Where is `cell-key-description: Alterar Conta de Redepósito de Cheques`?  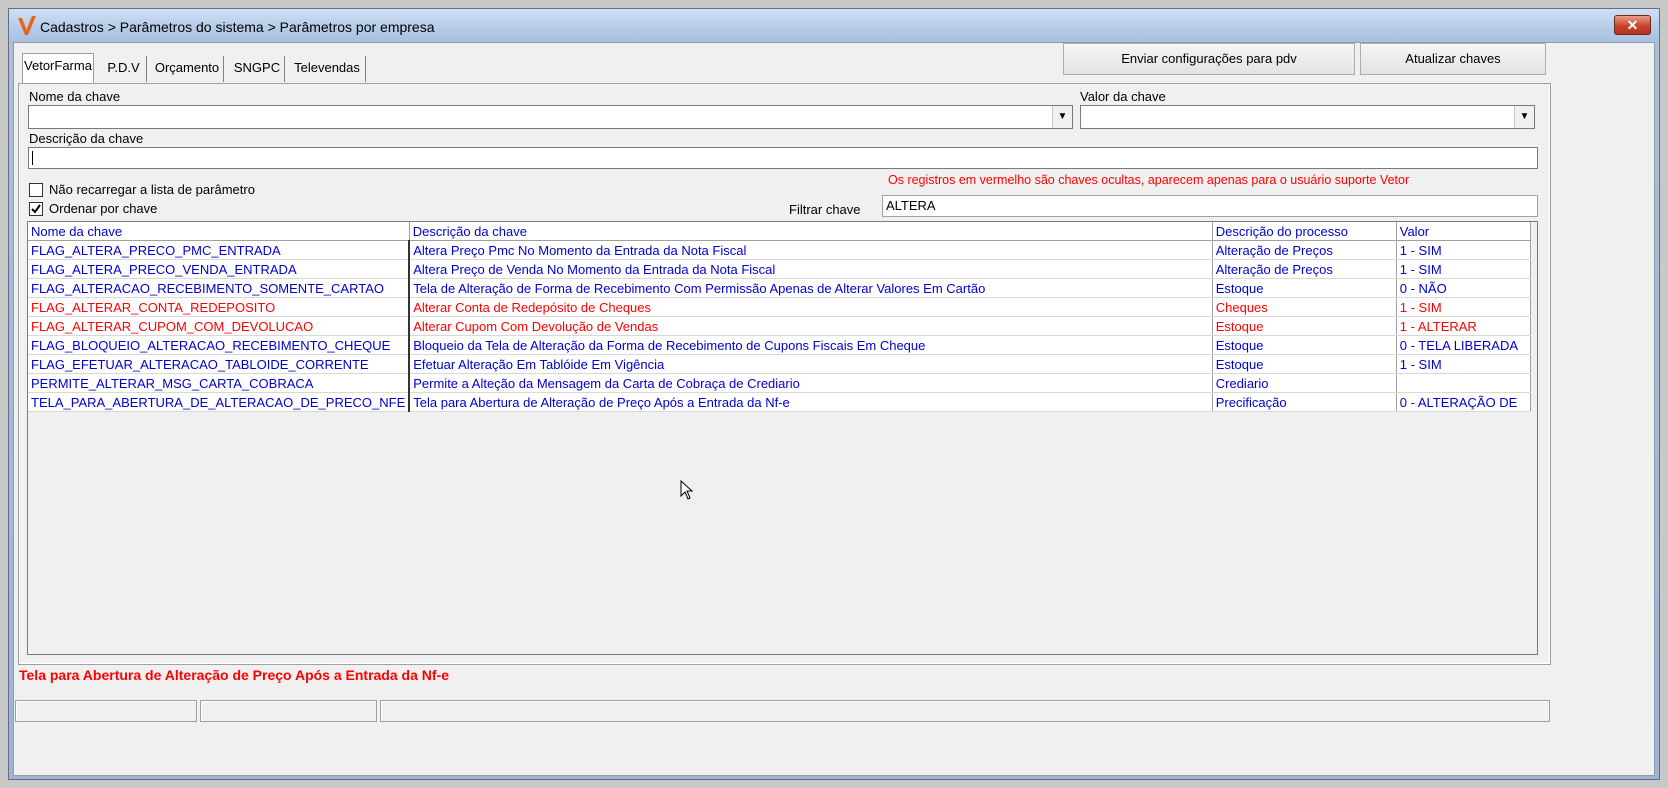 cell-key-description: Alterar Conta de Redepósito de Cheques is located at coordinates (811, 307).